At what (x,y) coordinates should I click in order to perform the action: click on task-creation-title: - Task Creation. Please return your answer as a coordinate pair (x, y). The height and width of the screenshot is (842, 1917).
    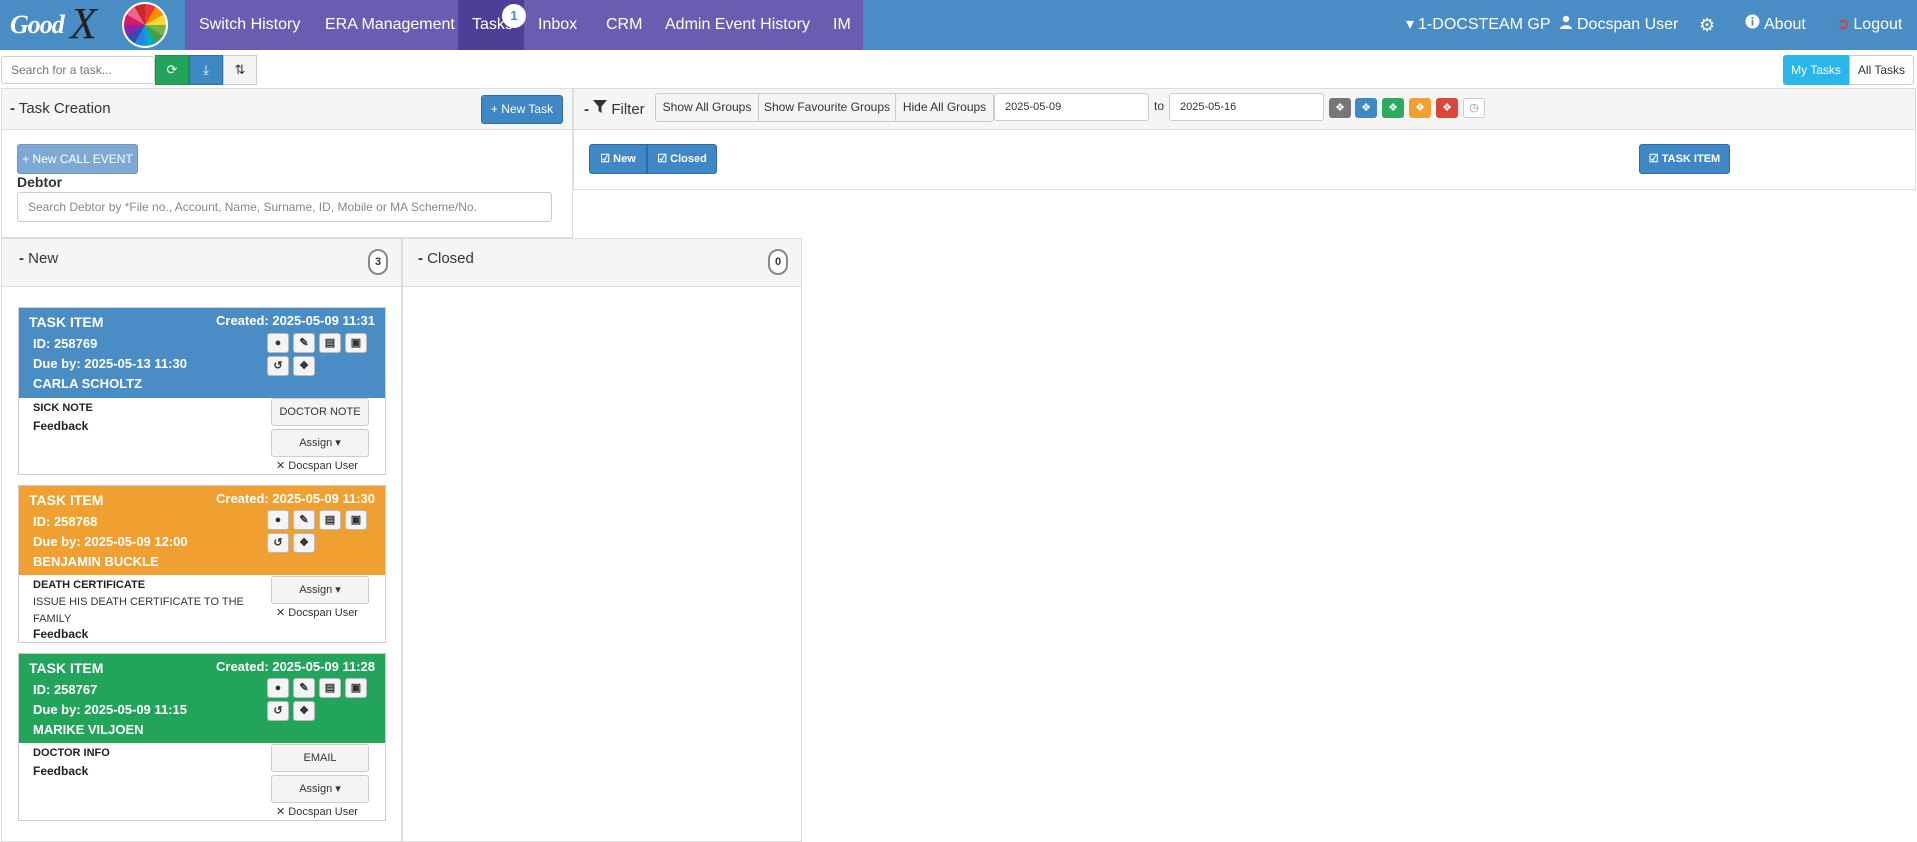
    Looking at the image, I should click on (60, 108).